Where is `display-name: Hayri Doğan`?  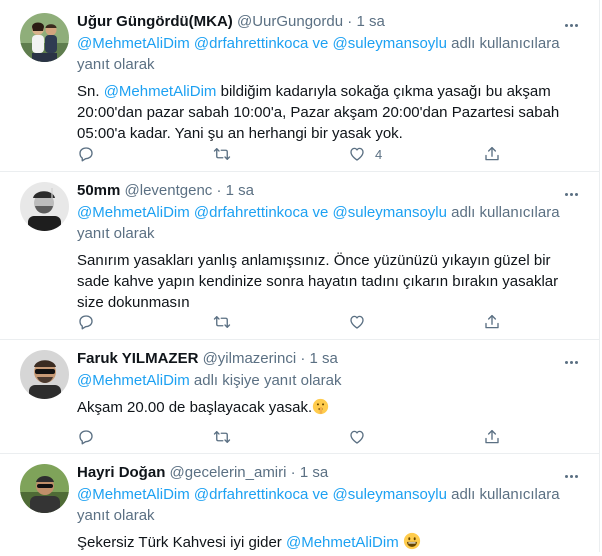
display-name: Hayri Doğan is located at coordinates (121, 472).